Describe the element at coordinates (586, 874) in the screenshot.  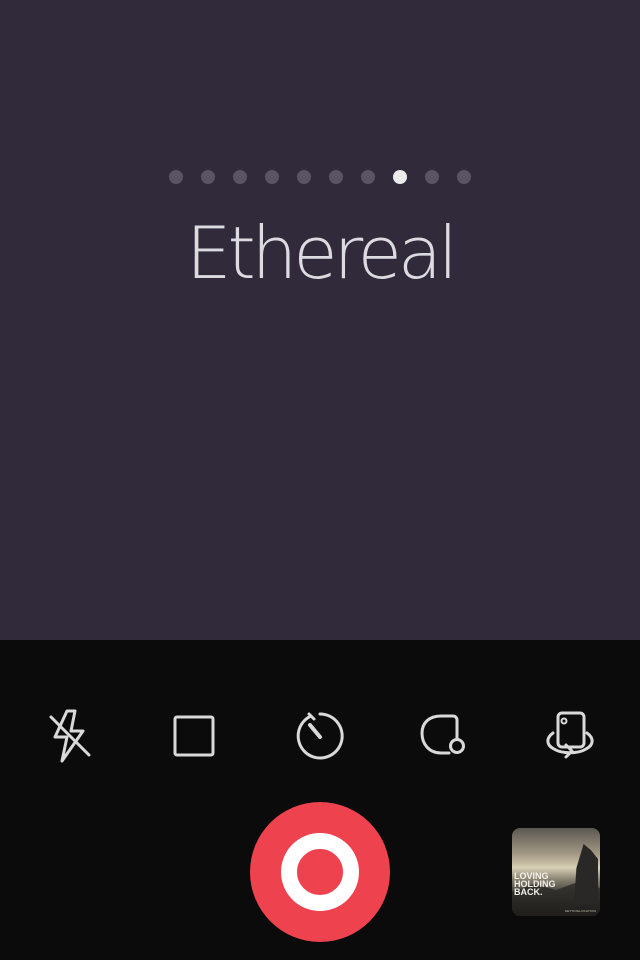
I see `thumbnail-tree` at that location.